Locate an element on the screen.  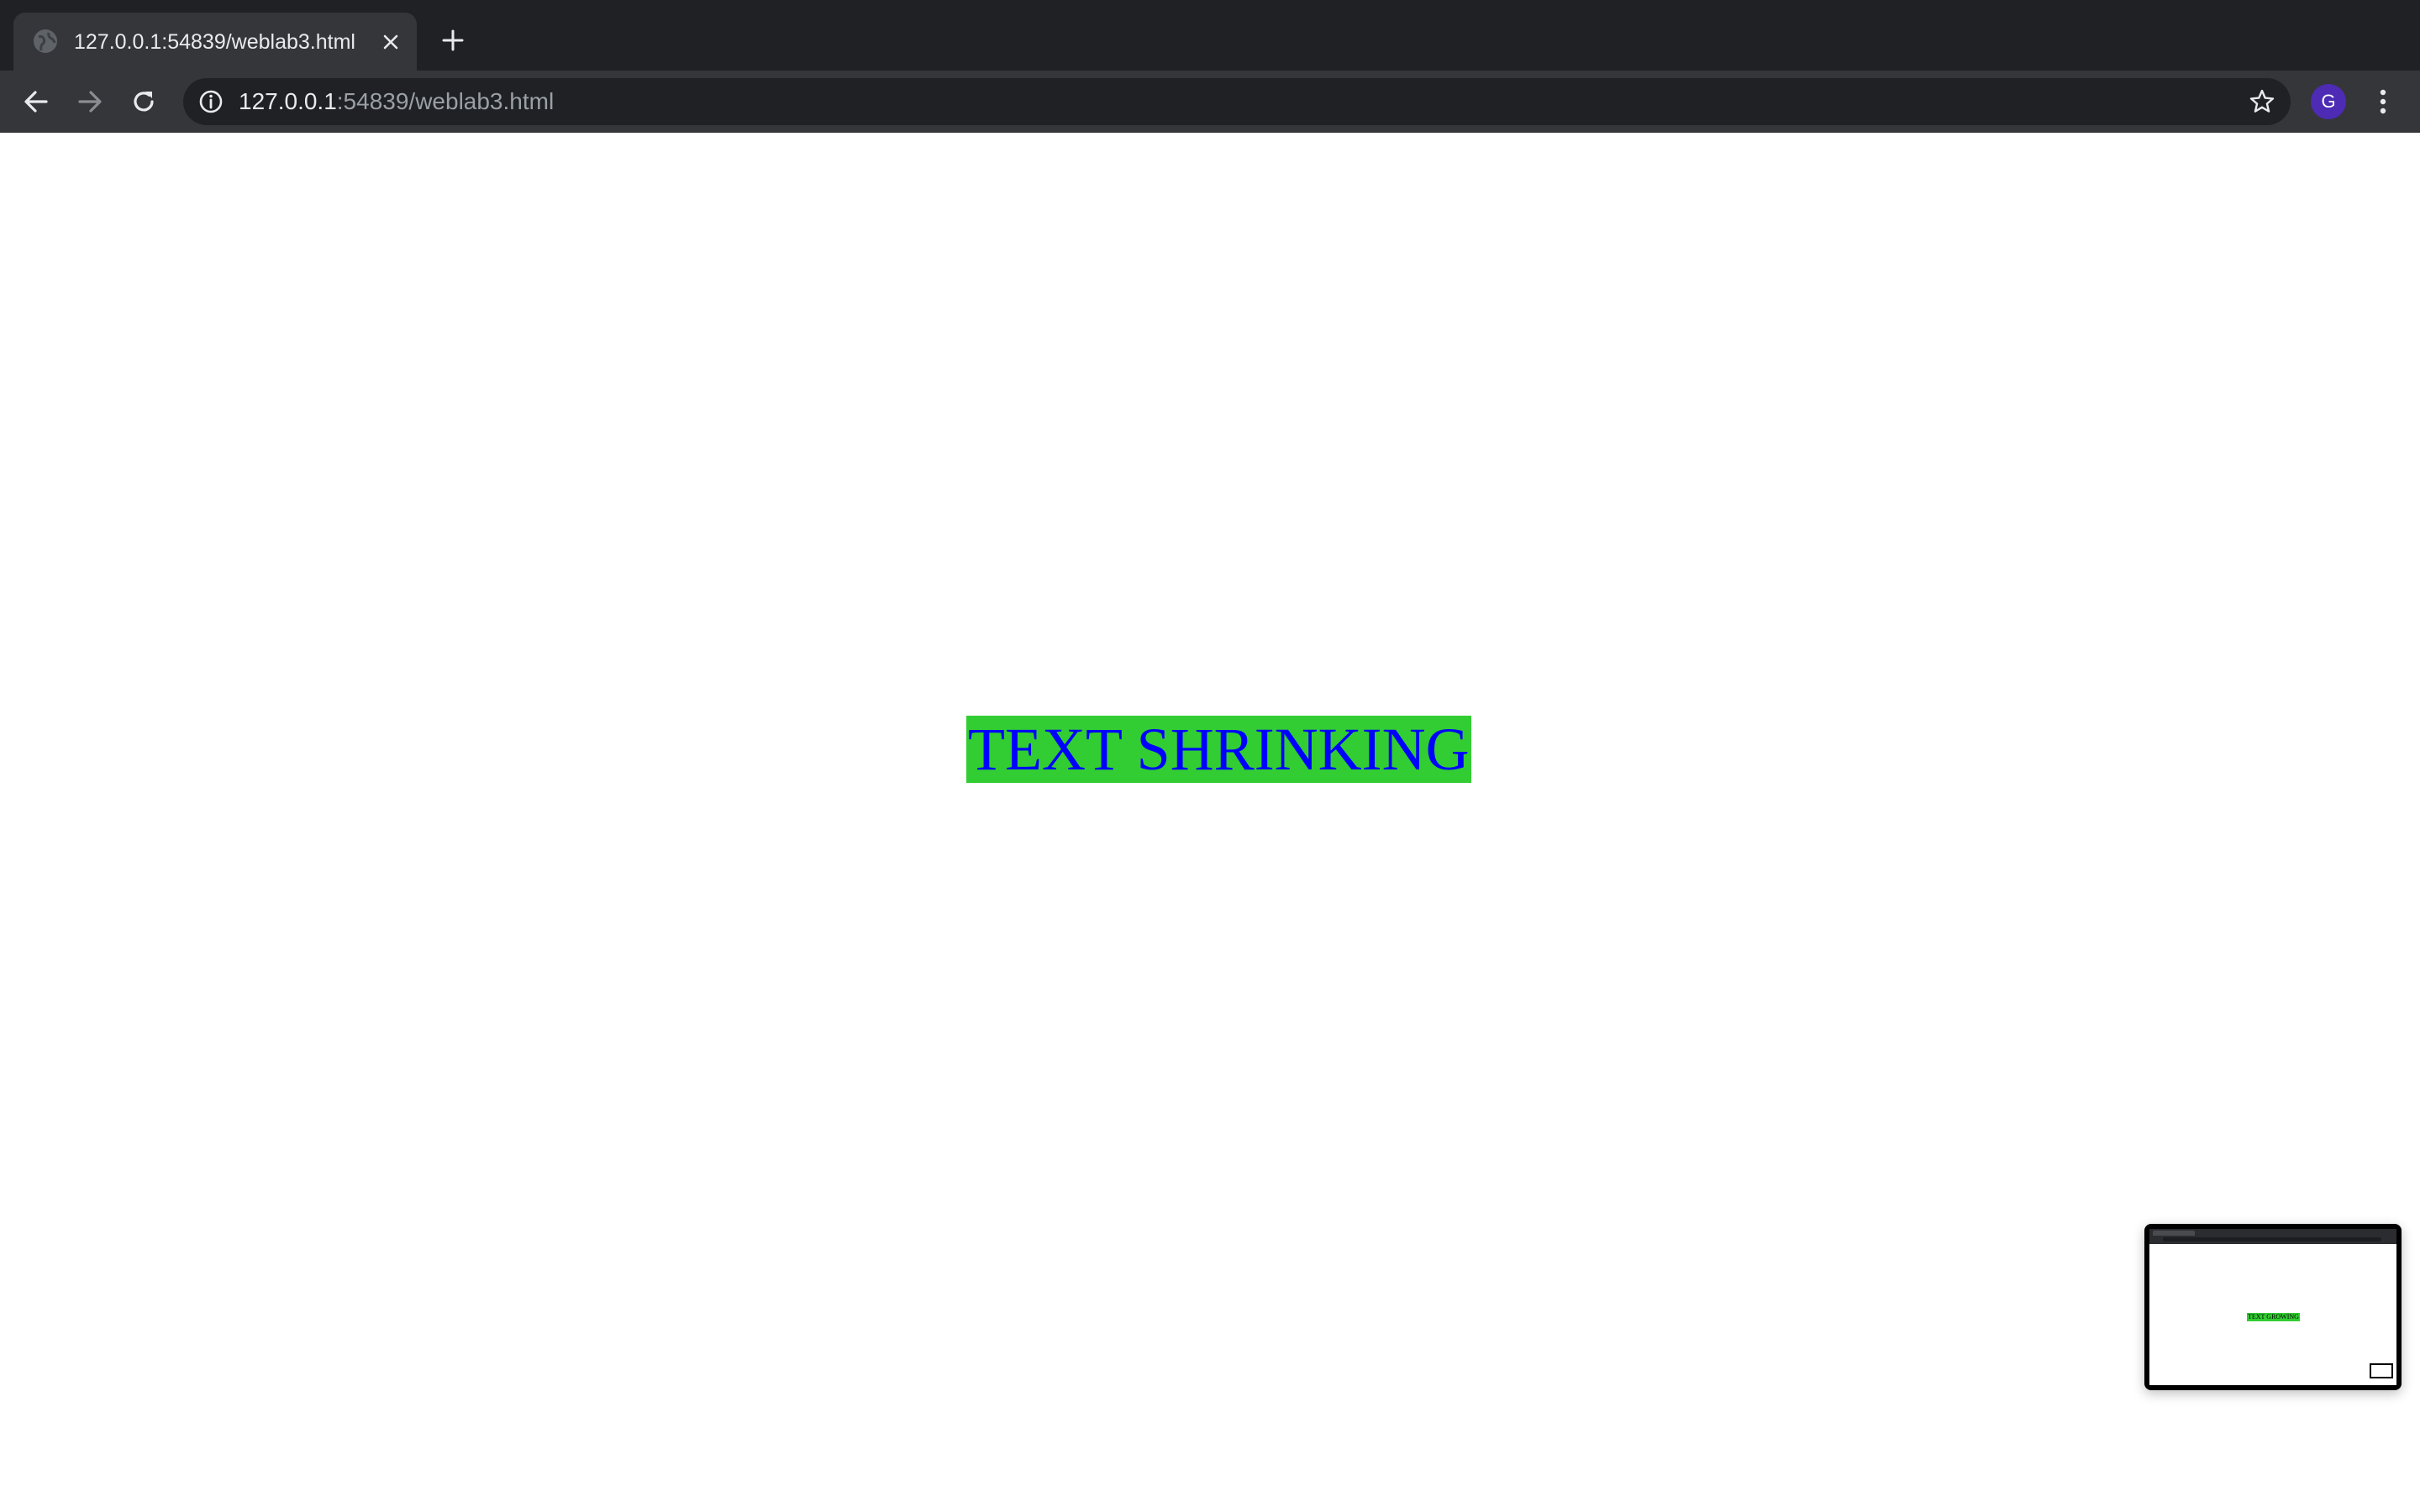
thumbnail-browser-chrome is located at coordinates (2272, 1236).